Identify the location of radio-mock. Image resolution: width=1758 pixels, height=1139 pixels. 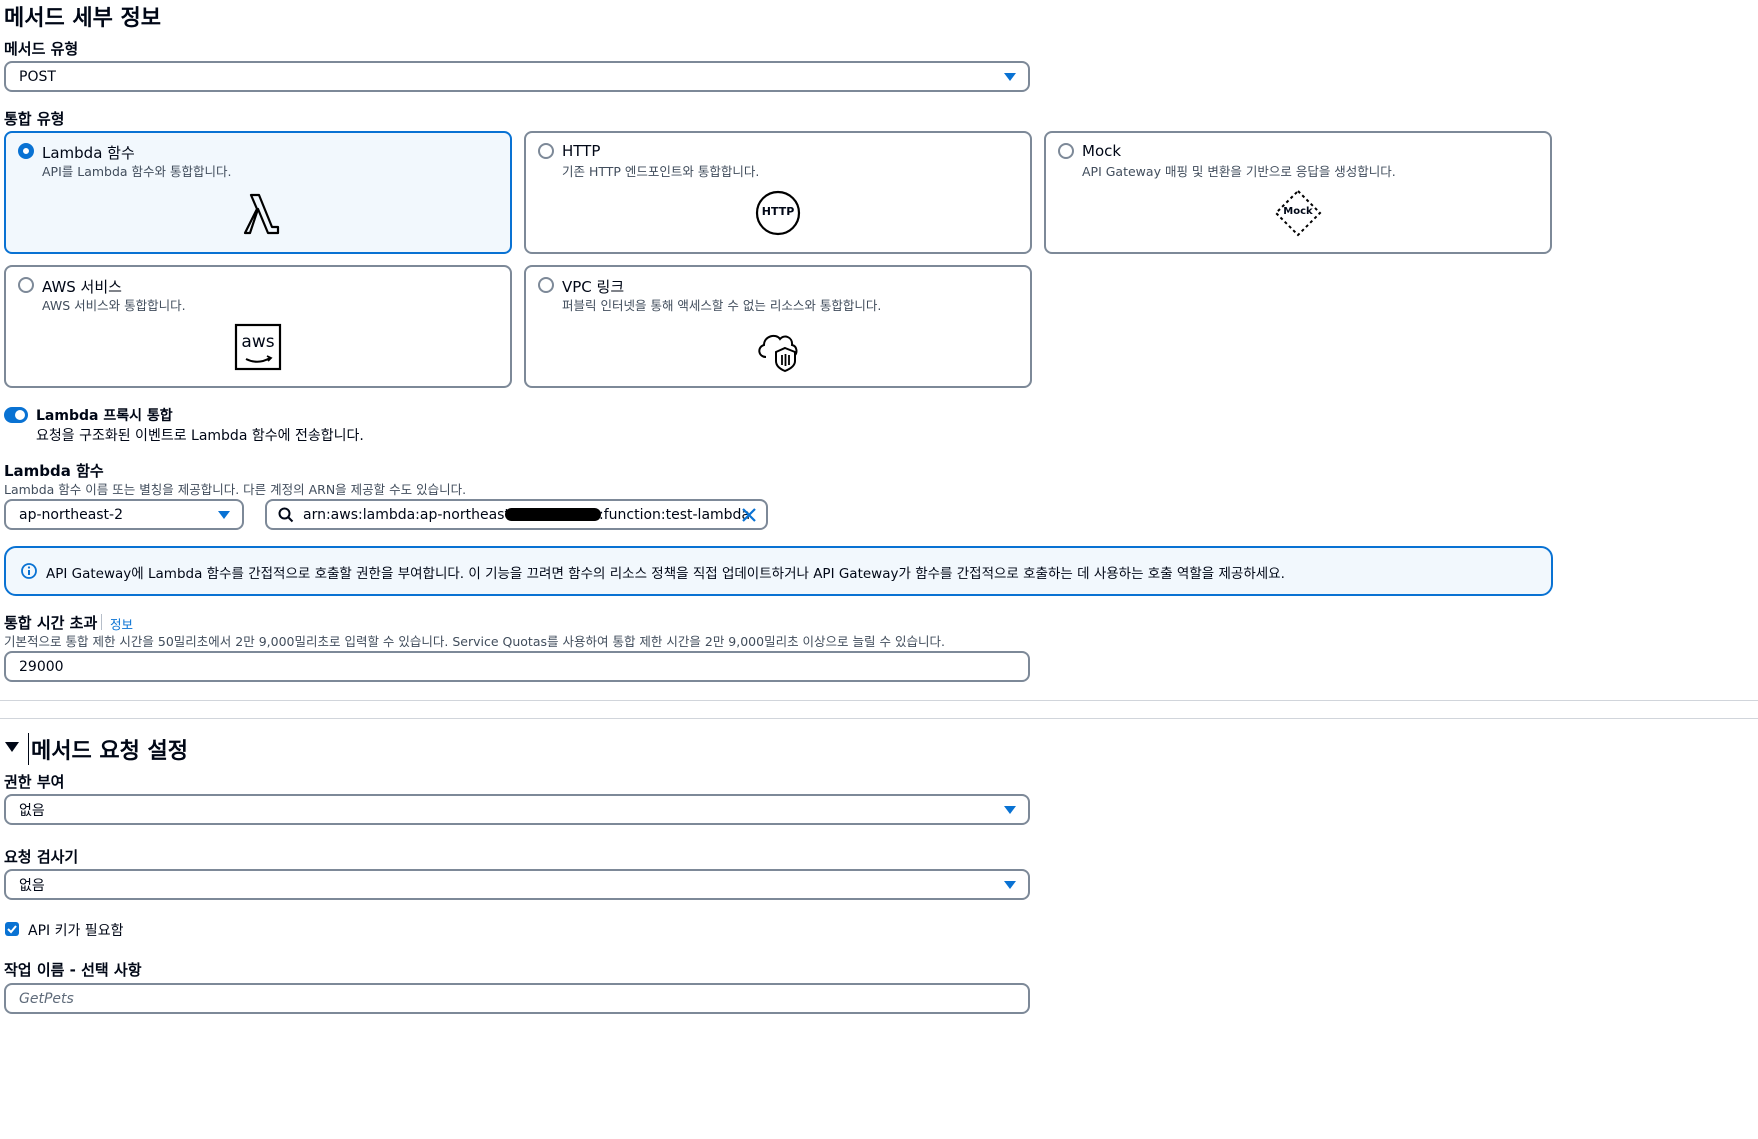
(1066, 151).